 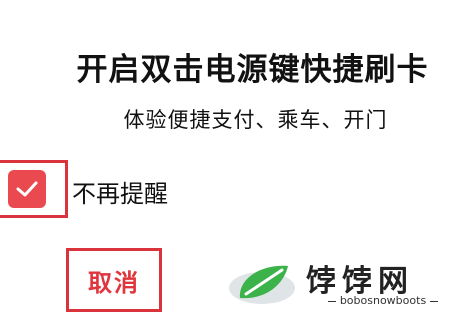 I want to click on watermark-url: bobosnowboots, so click(x=383, y=300).